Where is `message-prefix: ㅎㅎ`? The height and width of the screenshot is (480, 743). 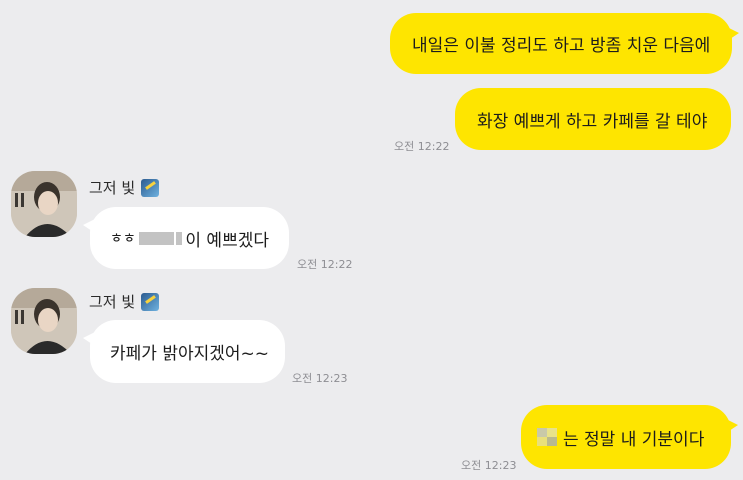
message-prefix: ㅎㅎ is located at coordinates (123, 239).